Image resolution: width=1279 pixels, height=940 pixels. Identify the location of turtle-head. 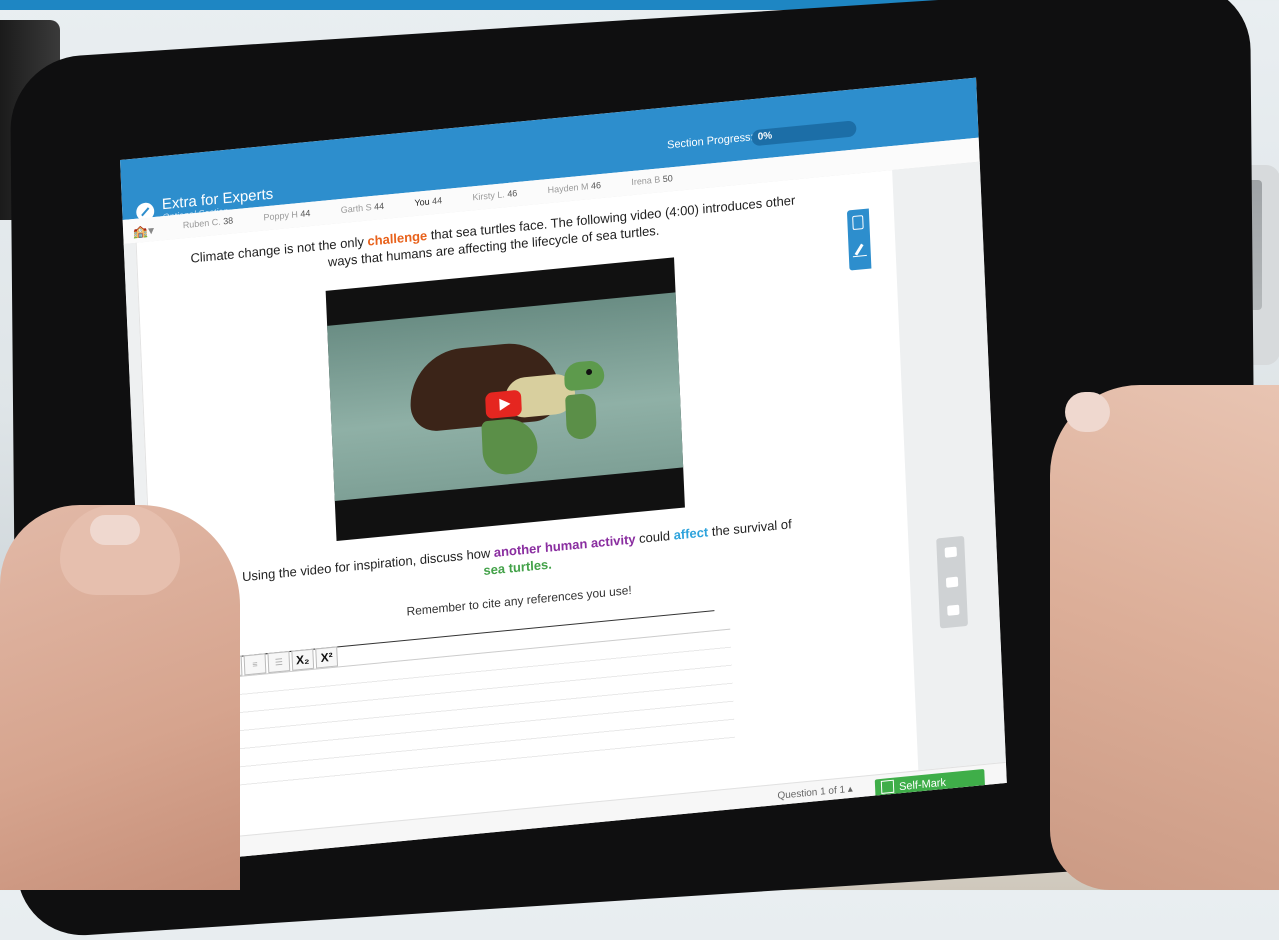
(584, 375).